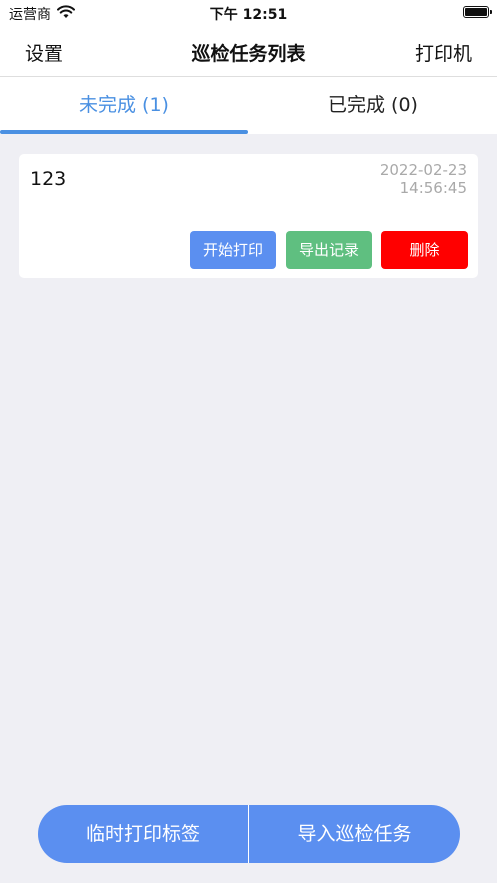 The image size is (497, 883). Describe the element at coordinates (354, 834) in the screenshot. I see `import-task-button: 导入巡检任务` at that location.